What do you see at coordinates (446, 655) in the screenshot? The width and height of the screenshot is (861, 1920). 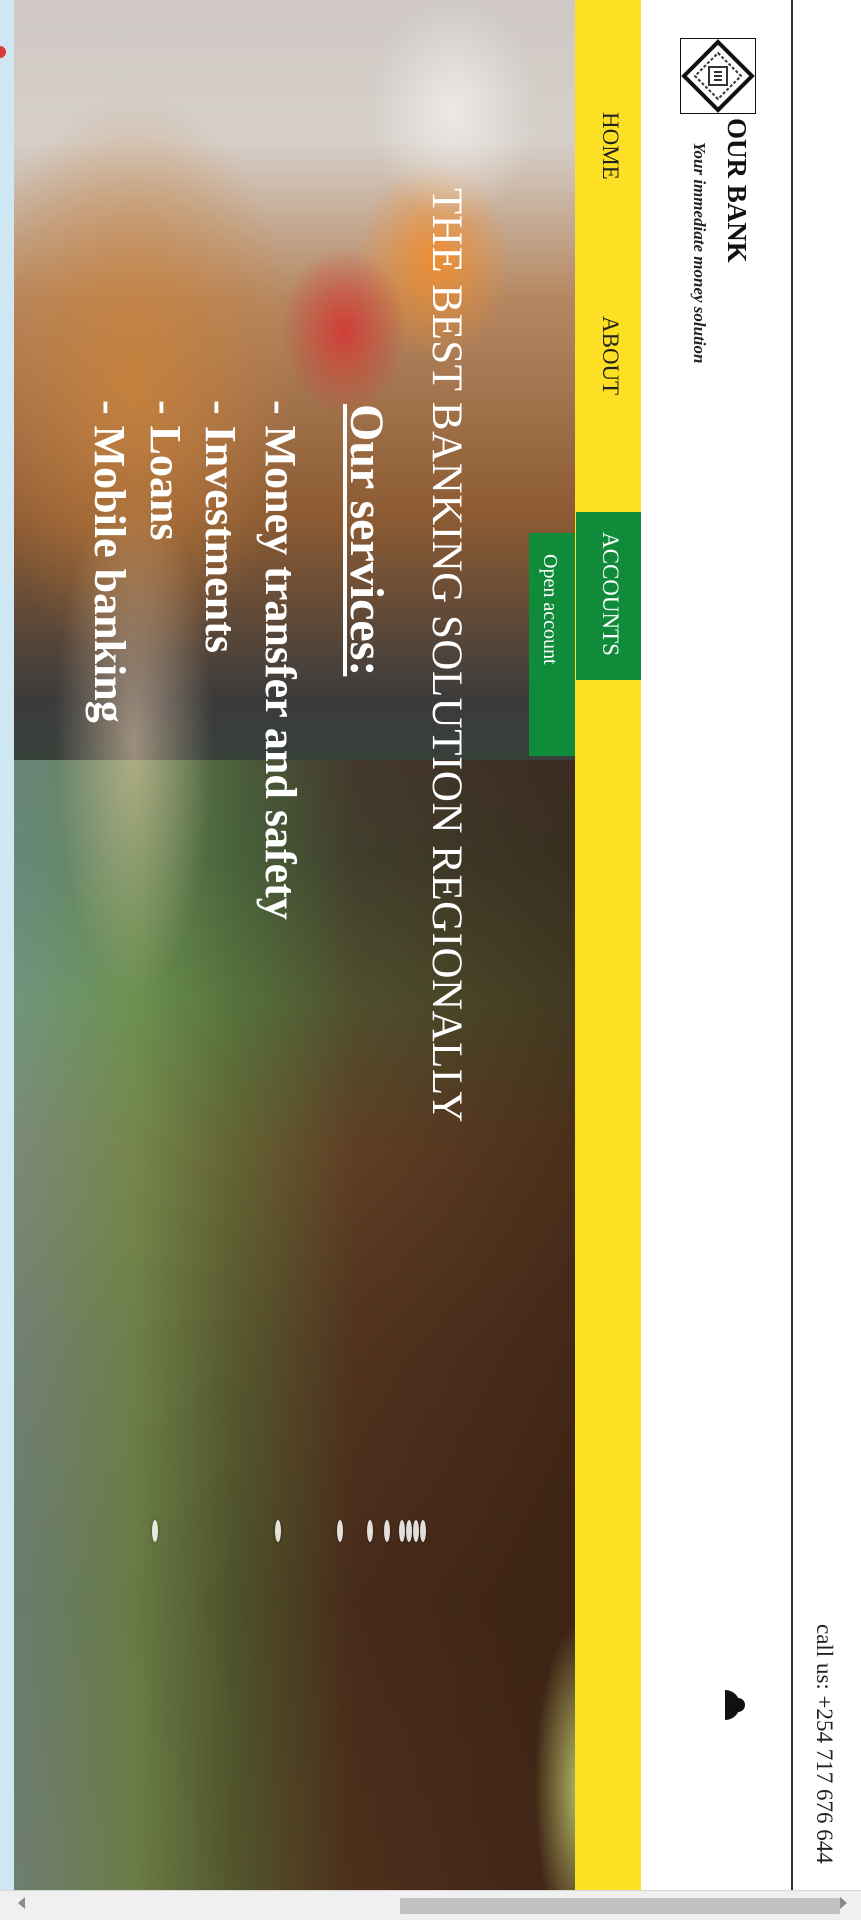 I see `hero-headline: THE BEST BANKING SOLUTION REGIONALLY` at bounding box center [446, 655].